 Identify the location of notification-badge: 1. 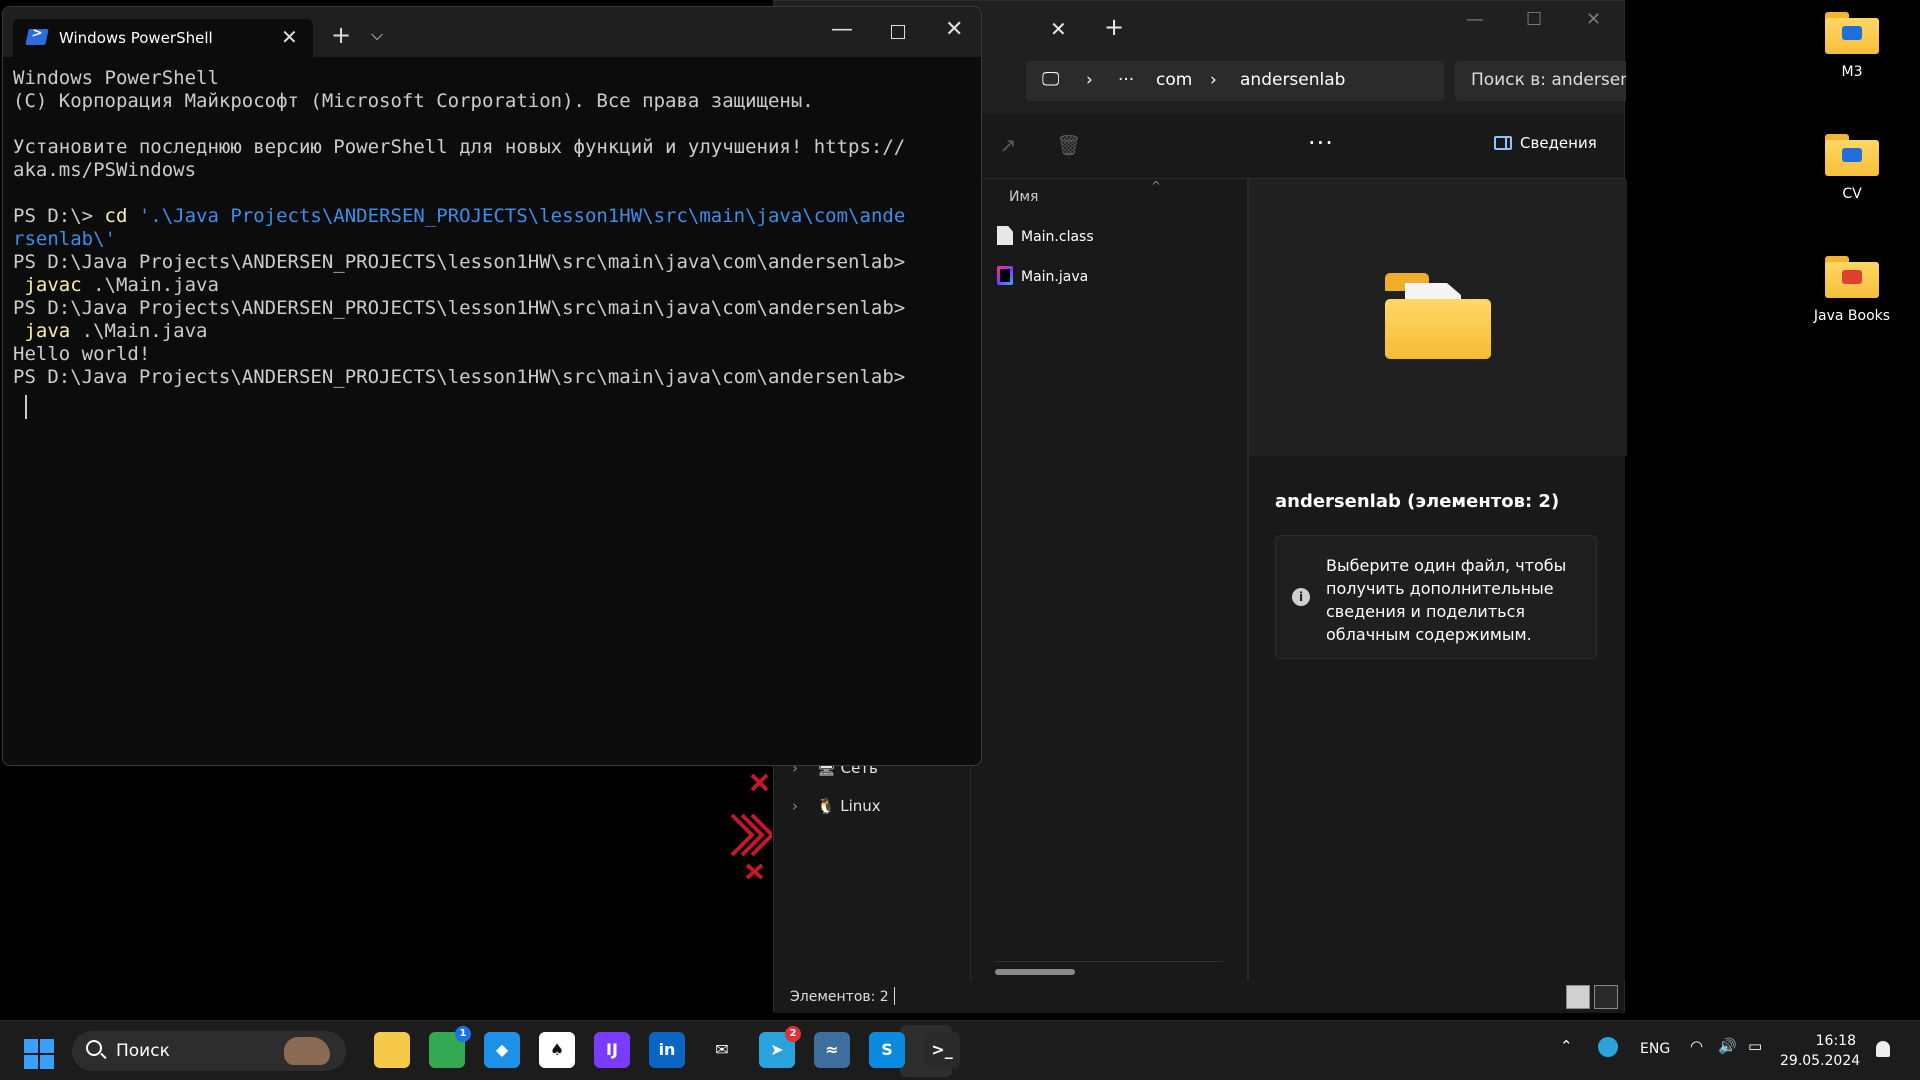
(463, 1034).